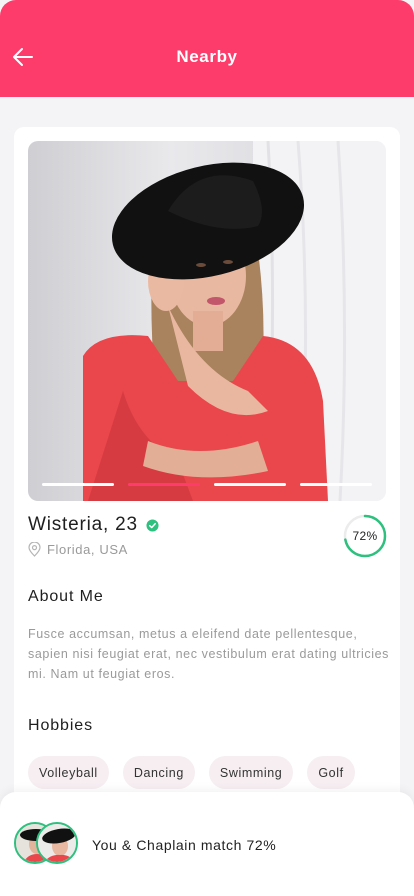 The width and height of the screenshot is (414, 896). I want to click on match-percentage-label: 72%, so click(365, 536).